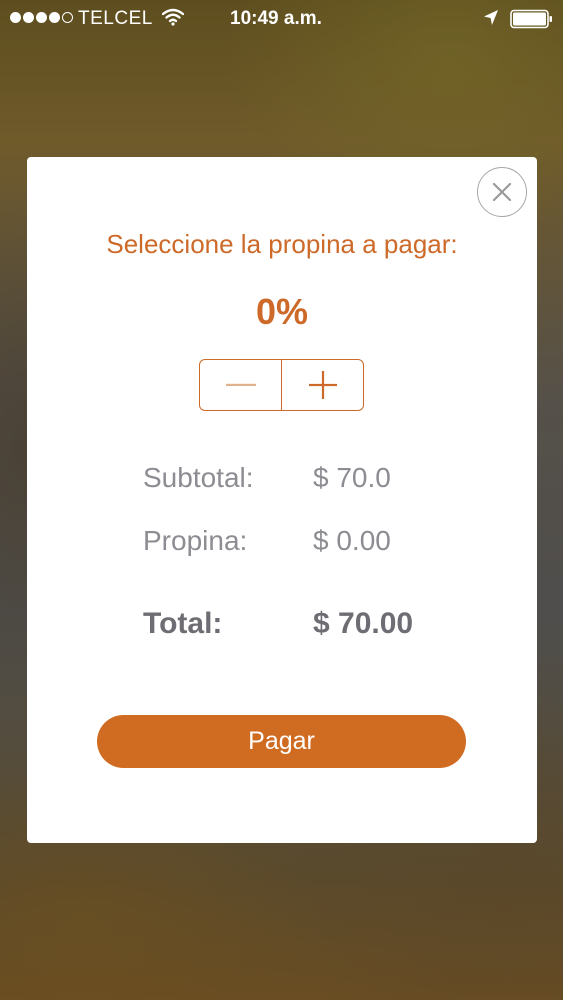 This screenshot has width=563, height=1000. What do you see at coordinates (491, 21) in the screenshot?
I see `location-arrow-icon` at bounding box center [491, 21].